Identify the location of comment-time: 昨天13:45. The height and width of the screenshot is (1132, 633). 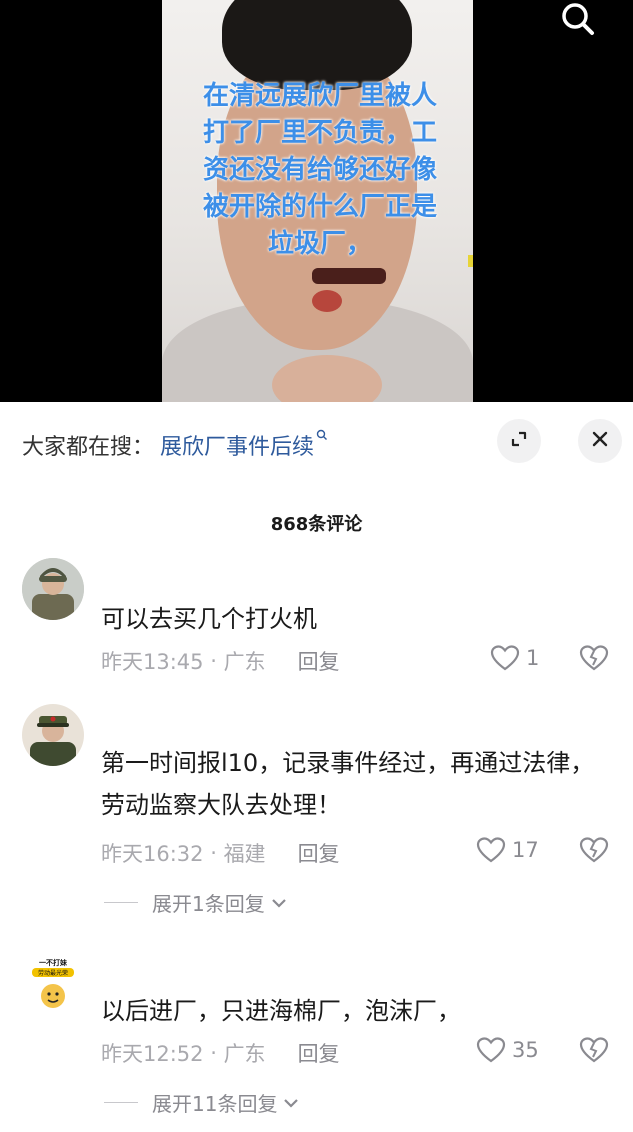
(152, 662).